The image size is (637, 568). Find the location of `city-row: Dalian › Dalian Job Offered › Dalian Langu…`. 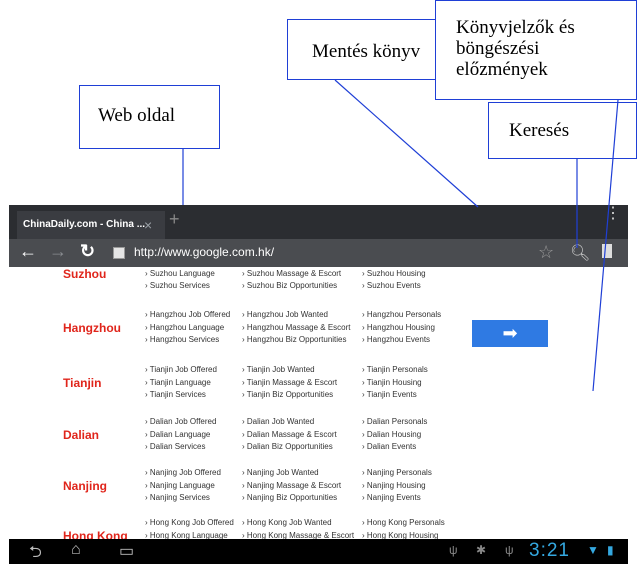

city-row: Dalian › Dalian Job Offered › Dalian Langu… is located at coordinates (318, 442).